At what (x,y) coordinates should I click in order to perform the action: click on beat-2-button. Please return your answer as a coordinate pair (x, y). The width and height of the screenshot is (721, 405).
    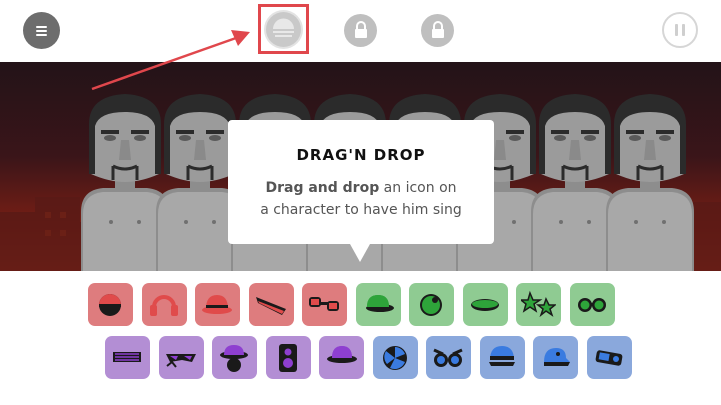
    Looking at the image, I should click on (164, 304).